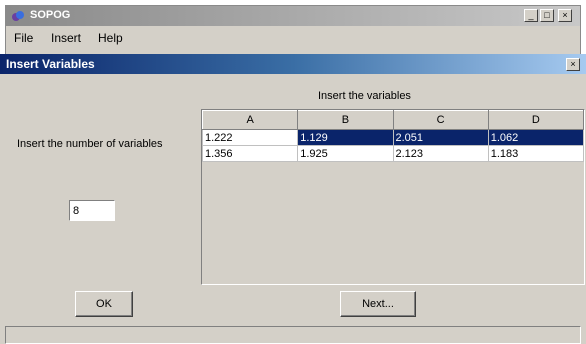  What do you see at coordinates (573, 64) in the screenshot?
I see `dialog-close-button: ×` at bounding box center [573, 64].